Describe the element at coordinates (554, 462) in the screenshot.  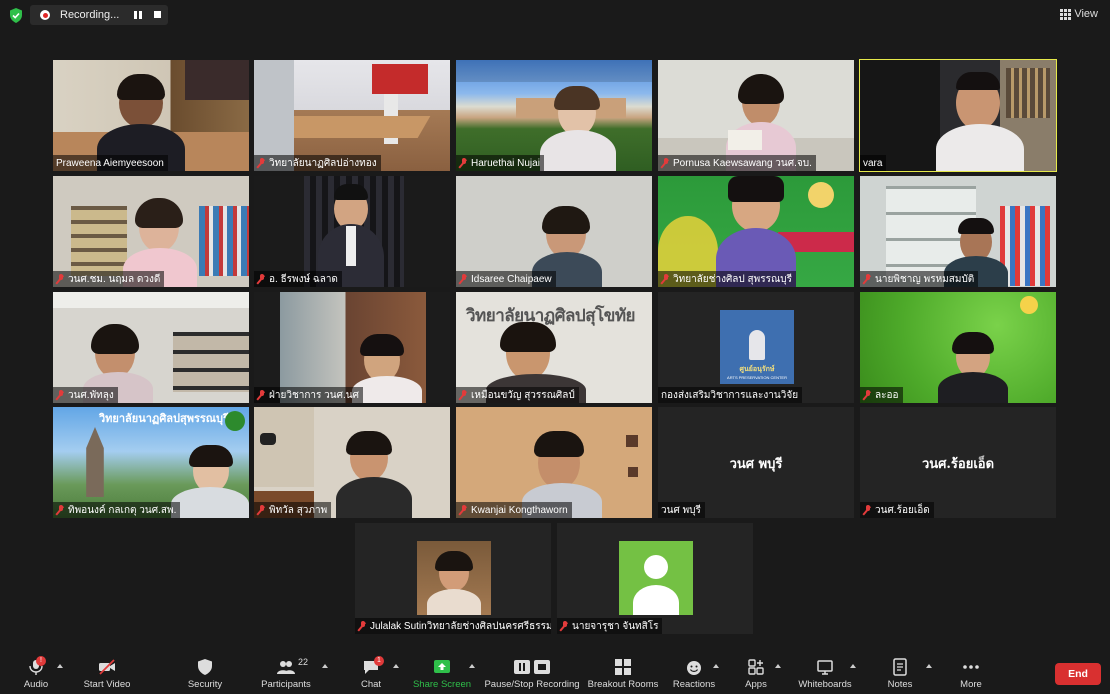
I see `video-tile: Kwanjai Kongthaworn` at that location.